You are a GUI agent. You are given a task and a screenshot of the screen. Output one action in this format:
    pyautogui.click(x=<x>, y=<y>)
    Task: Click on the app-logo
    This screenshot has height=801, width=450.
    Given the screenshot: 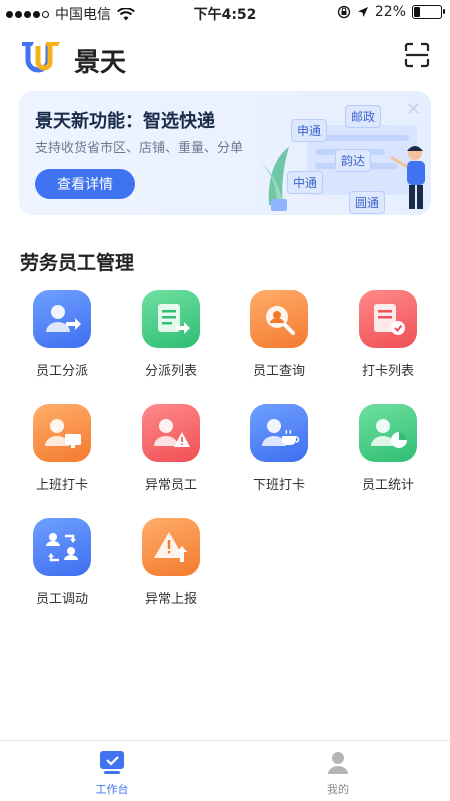 What is the action you would take?
    pyautogui.click(x=41, y=57)
    